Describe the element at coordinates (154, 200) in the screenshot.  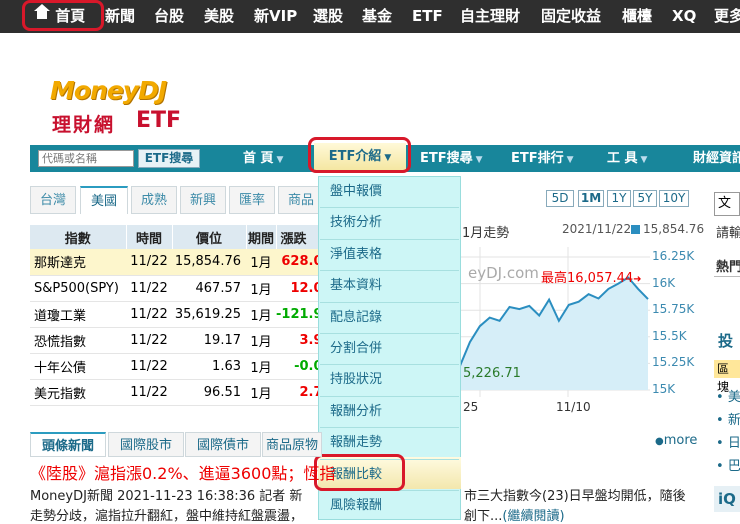
I see `tab-developed: 成熟` at that location.